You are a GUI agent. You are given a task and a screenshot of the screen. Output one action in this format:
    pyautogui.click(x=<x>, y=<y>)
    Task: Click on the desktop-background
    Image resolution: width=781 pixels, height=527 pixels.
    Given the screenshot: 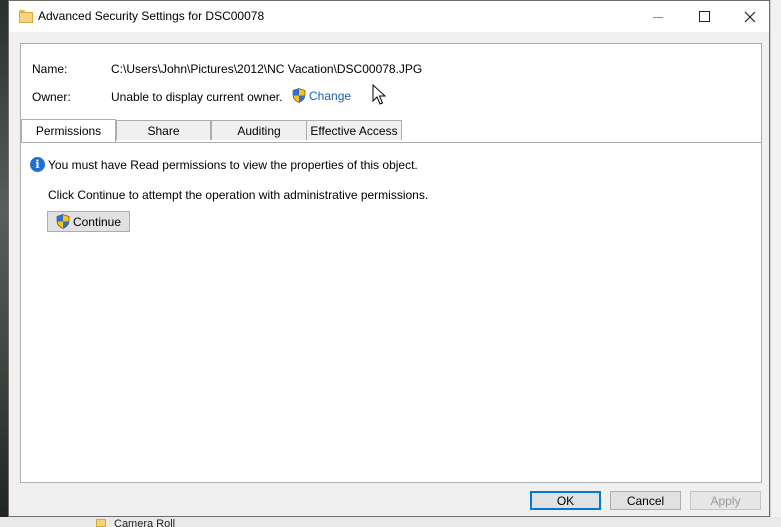 What is the action you would take?
    pyautogui.click(x=4, y=263)
    